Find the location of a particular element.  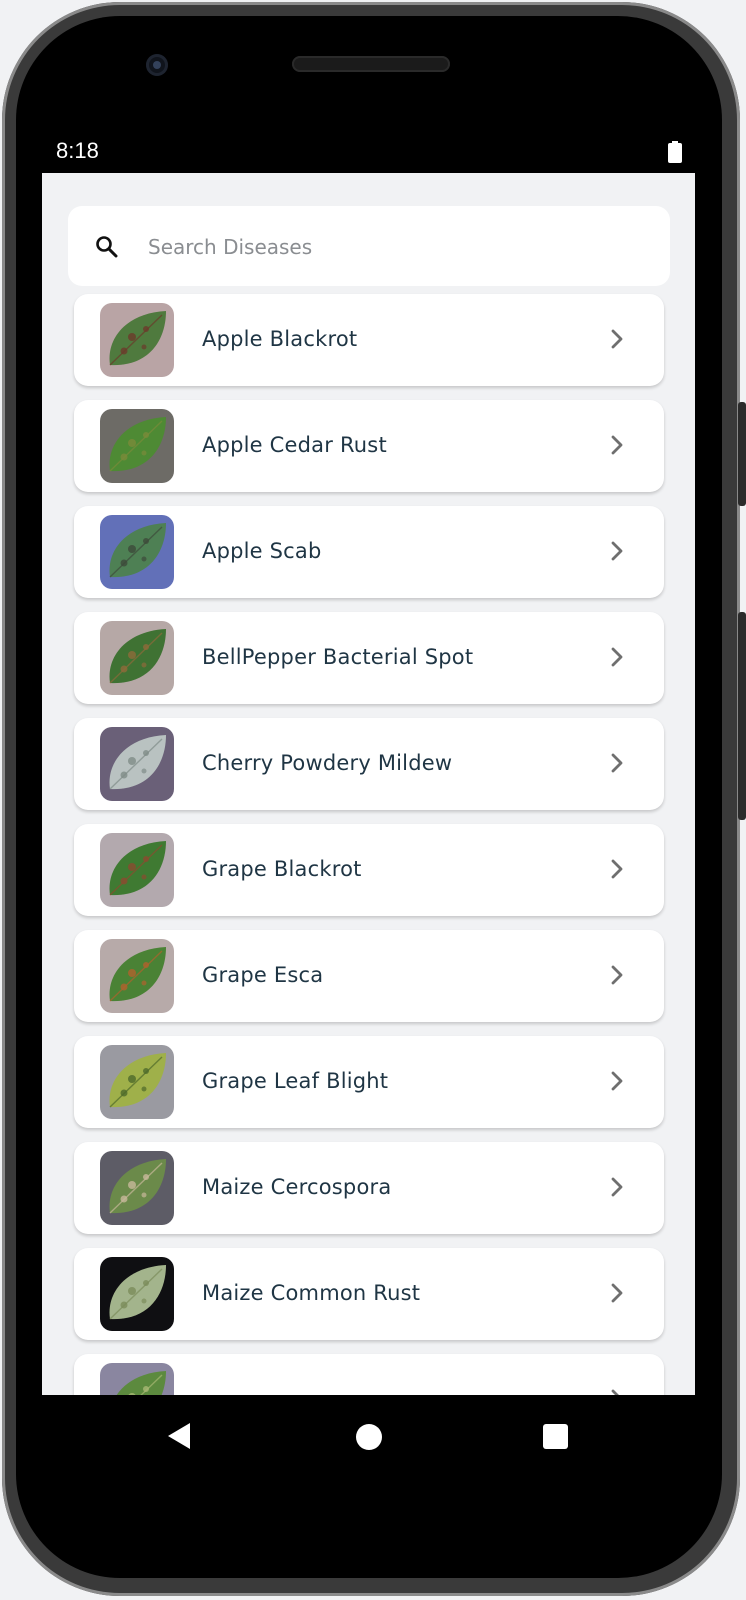

disease-list-item: Apple Scab is located at coordinates (369, 552).